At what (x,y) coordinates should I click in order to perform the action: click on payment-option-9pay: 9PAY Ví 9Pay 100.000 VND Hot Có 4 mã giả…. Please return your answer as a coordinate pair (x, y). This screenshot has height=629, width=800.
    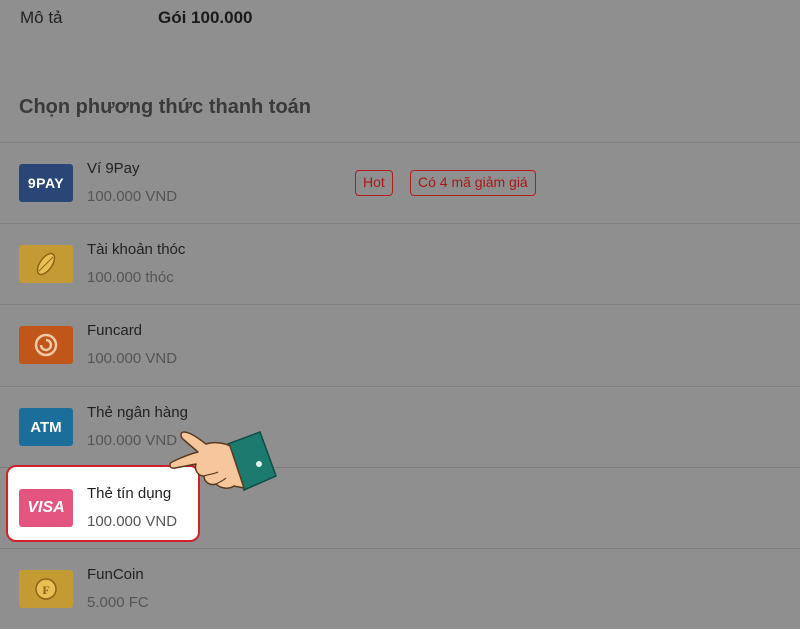
    Looking at the image, I should click on (400, 183).